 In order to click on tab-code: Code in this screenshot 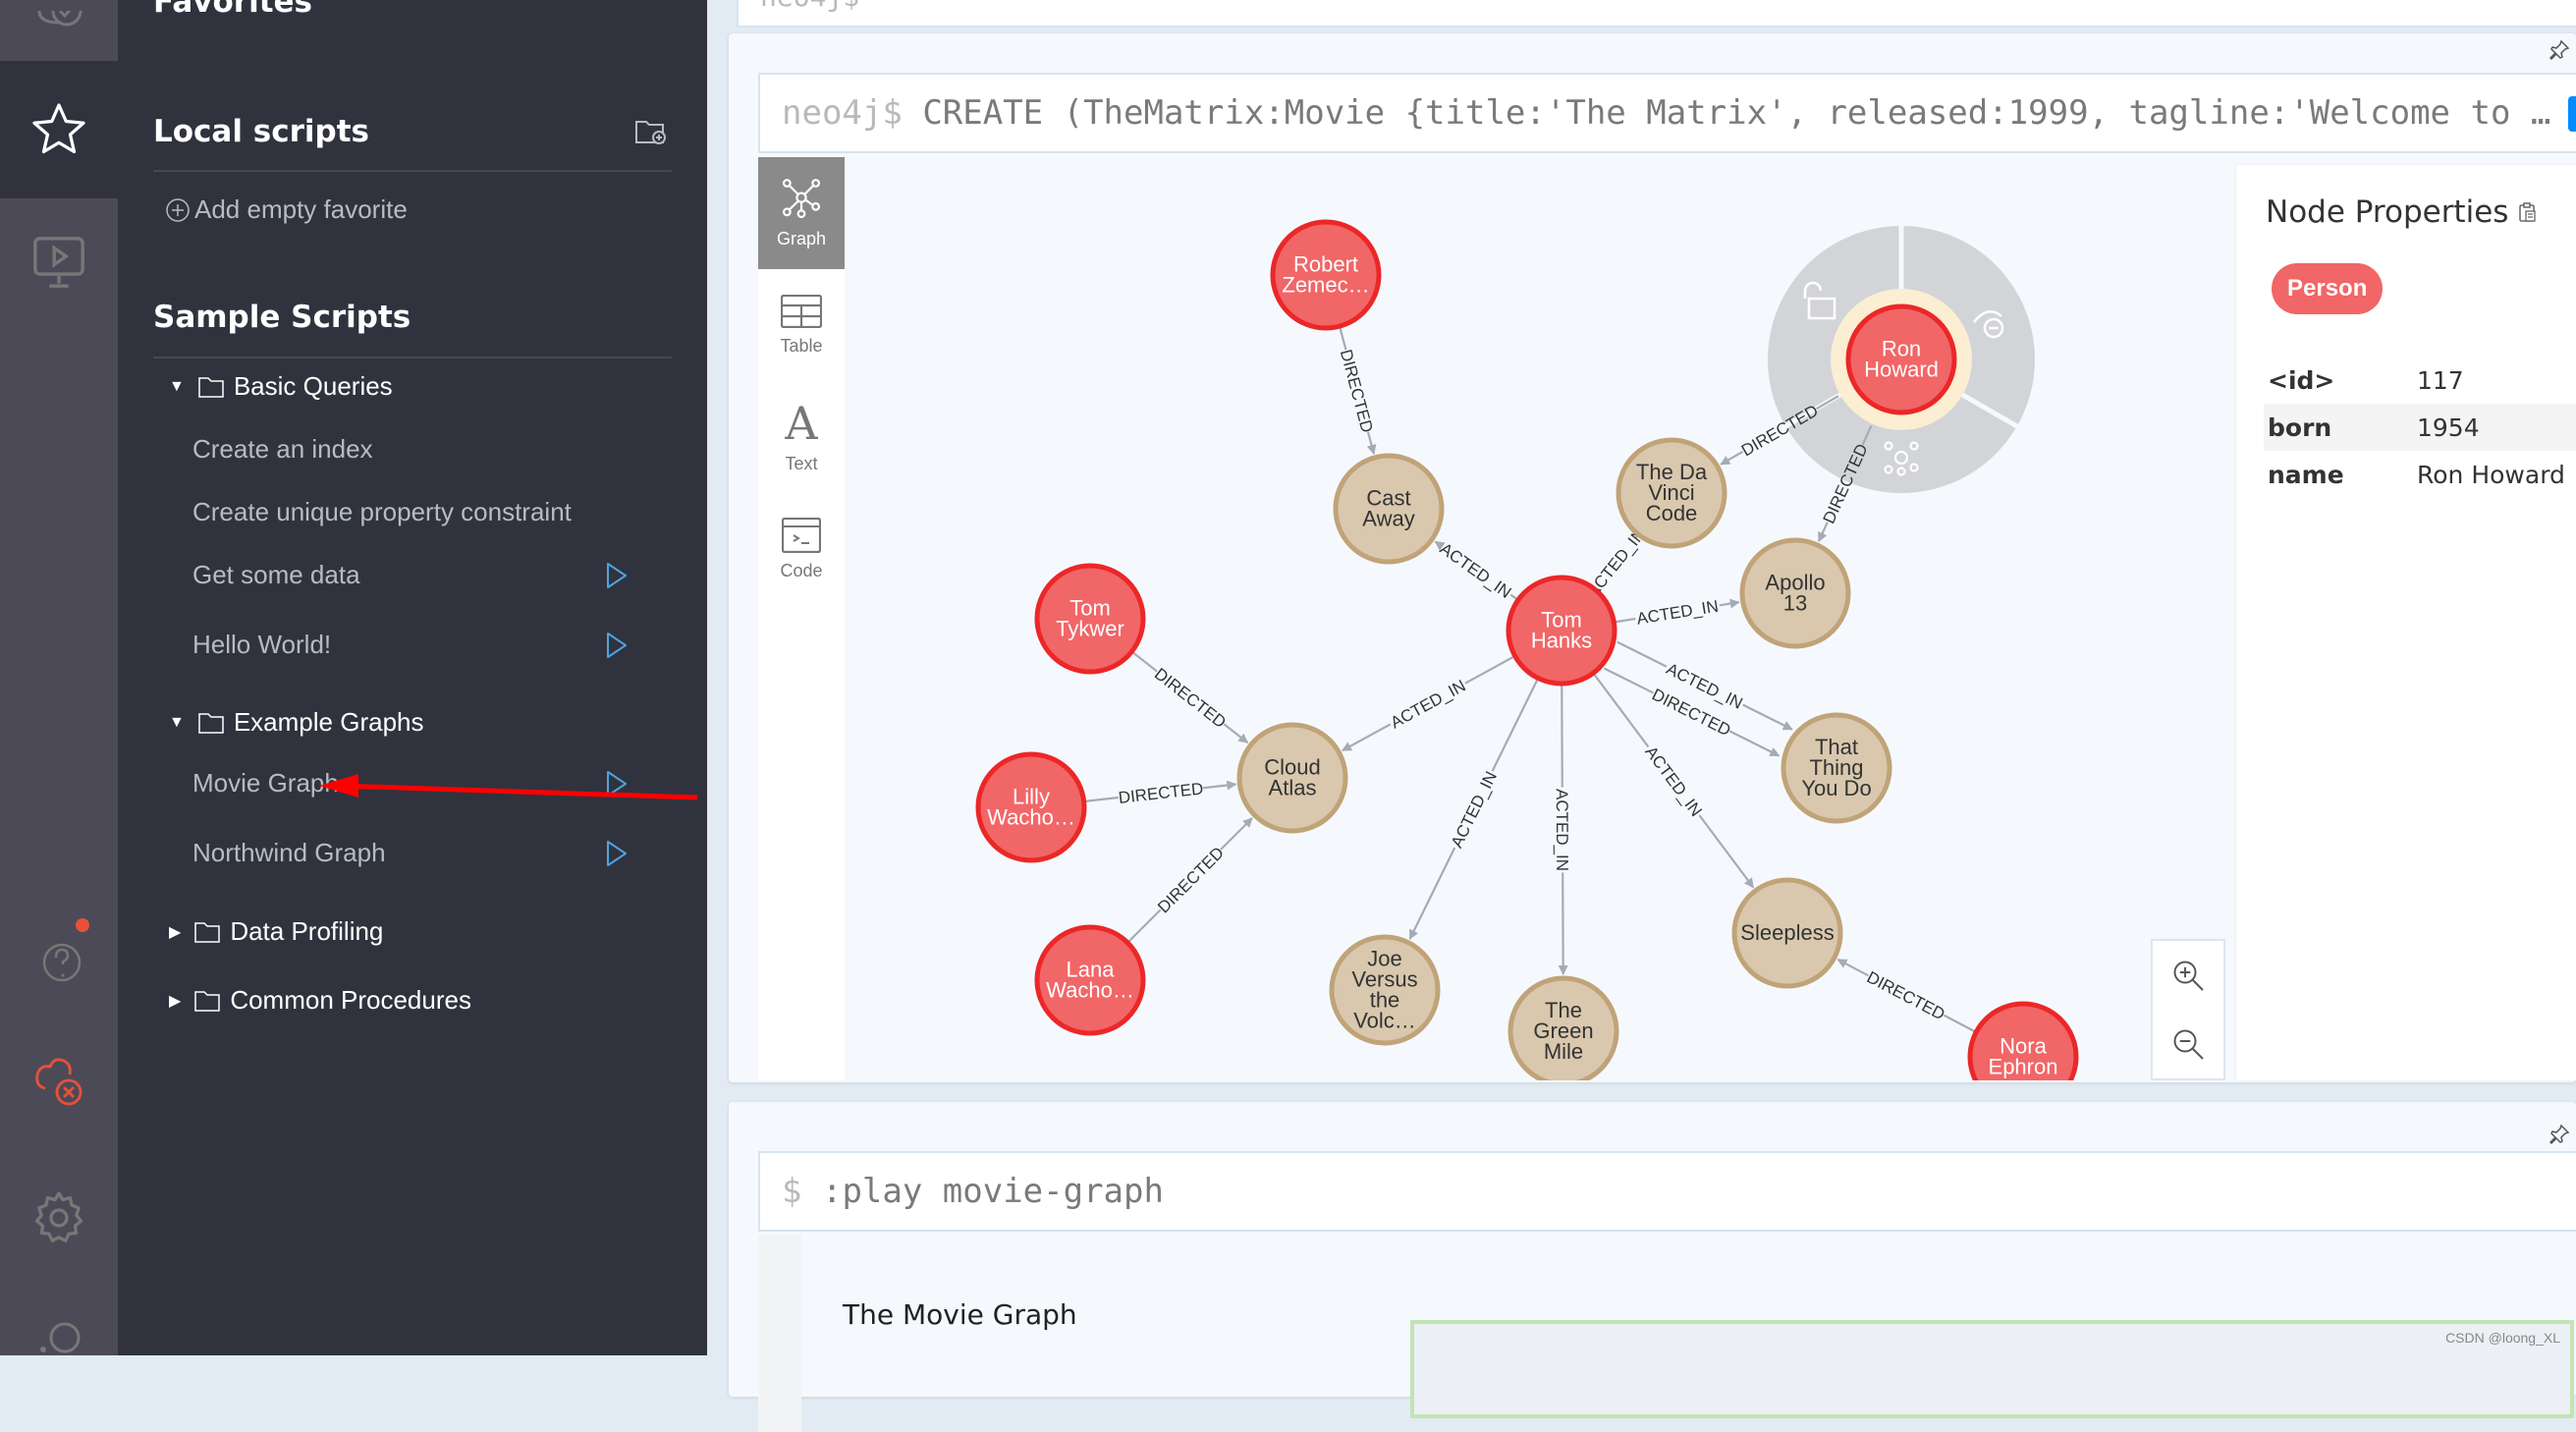, I will do `click(801, 549)`.